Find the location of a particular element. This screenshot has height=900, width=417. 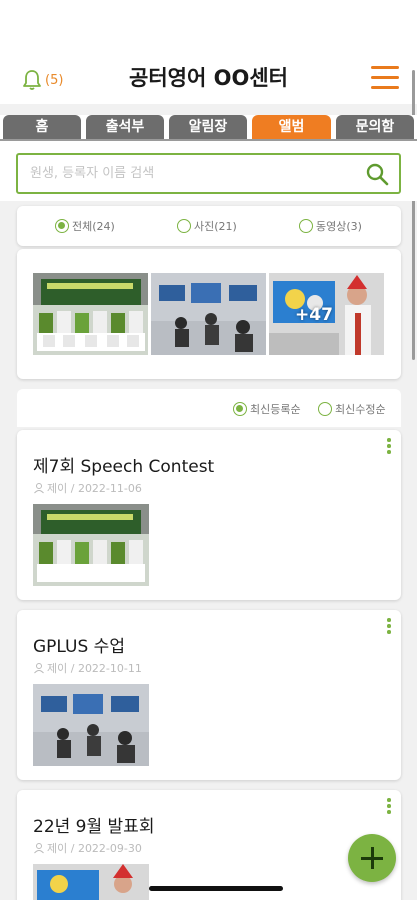

scrollbar is located at coordinates (413, 215).